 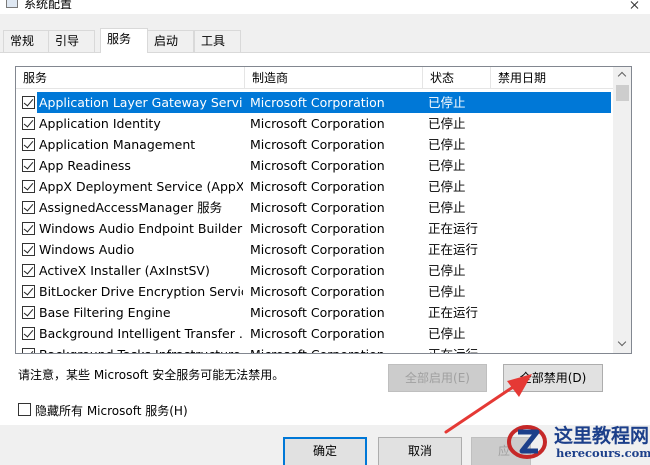 I want to click on table-row: Windows Audio Microsoft Corporation 正在运行, so click(x=314, y=249).